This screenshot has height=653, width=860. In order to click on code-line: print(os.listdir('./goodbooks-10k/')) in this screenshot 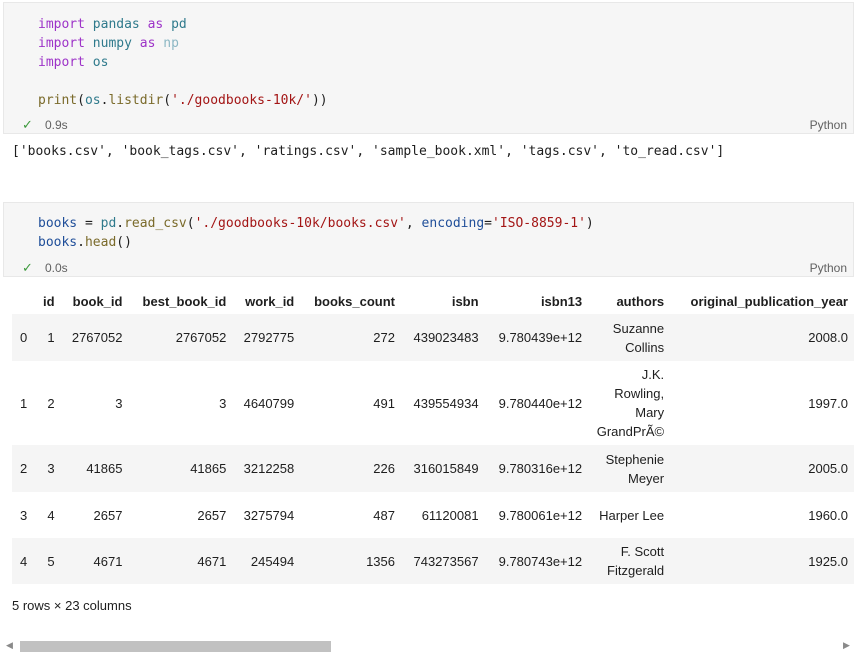, I will do `click(183, 100)`.